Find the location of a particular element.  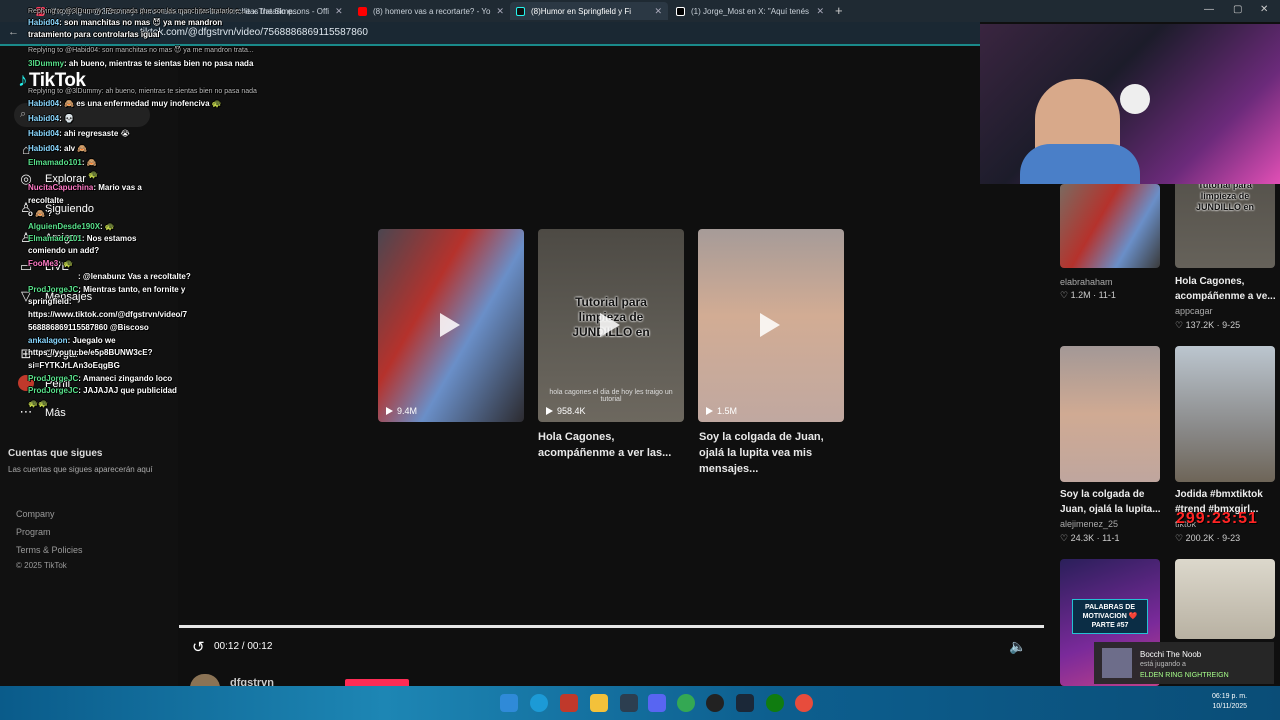

chat-message: ProdJorgeJC: Amaneci zingando loco is located at coordinates (100, 378).